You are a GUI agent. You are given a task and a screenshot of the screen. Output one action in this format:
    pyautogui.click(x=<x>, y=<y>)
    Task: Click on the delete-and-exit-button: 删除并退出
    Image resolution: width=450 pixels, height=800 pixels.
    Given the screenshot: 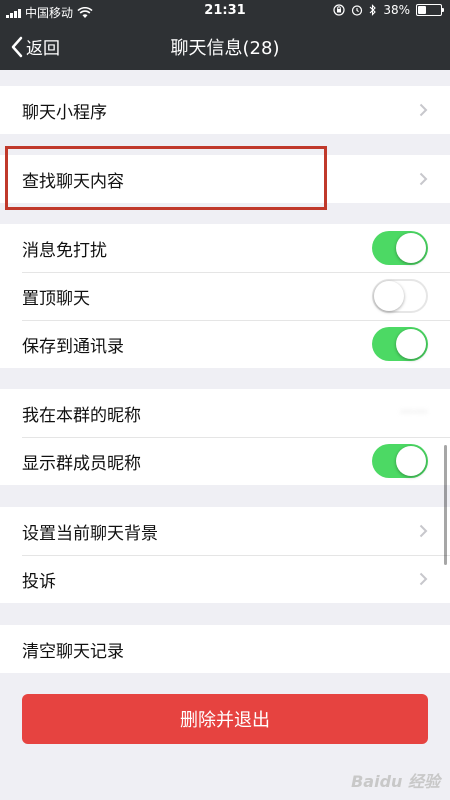 What is the action you would take?
    pyautogui.click(x=225, y=719)
    